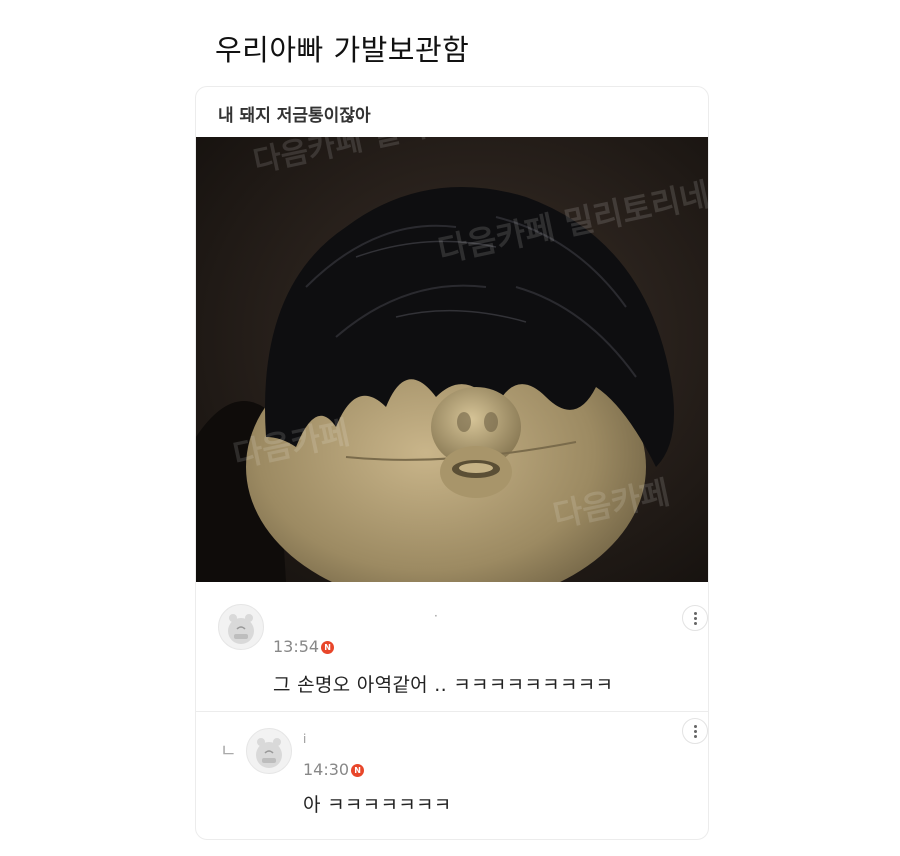  I want to click on comment-time: 13:54 N, so click(304, 646).